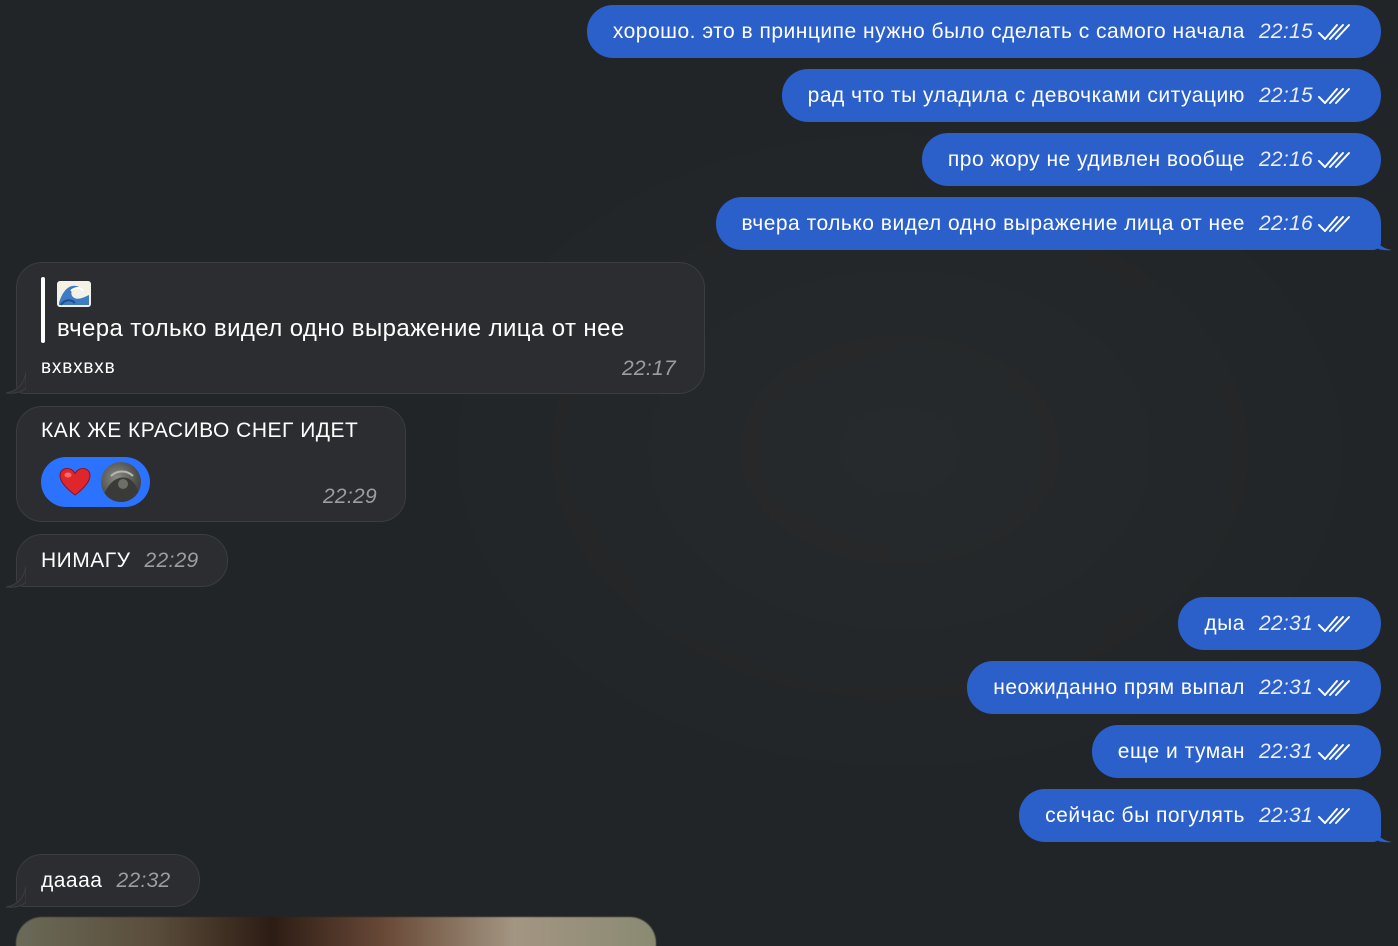 The height and width of the screenshot is (946, 1398). Describe the element at coordinates (86, 560) in the screenshot. I see `message-text: НИМАГУ` at that location.